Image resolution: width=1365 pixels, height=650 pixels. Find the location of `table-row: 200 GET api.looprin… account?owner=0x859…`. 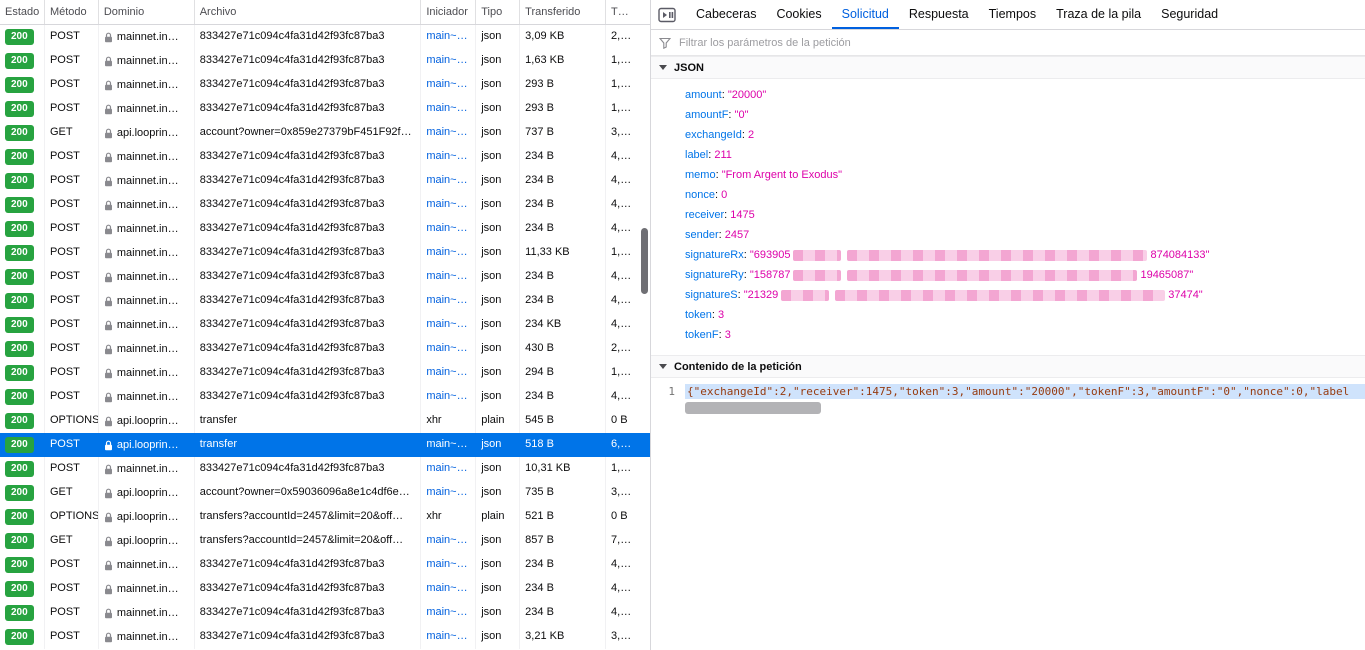

table-row: 200 GET api.looprin… account?owner=0x859… is located at coordinates (325, 133).